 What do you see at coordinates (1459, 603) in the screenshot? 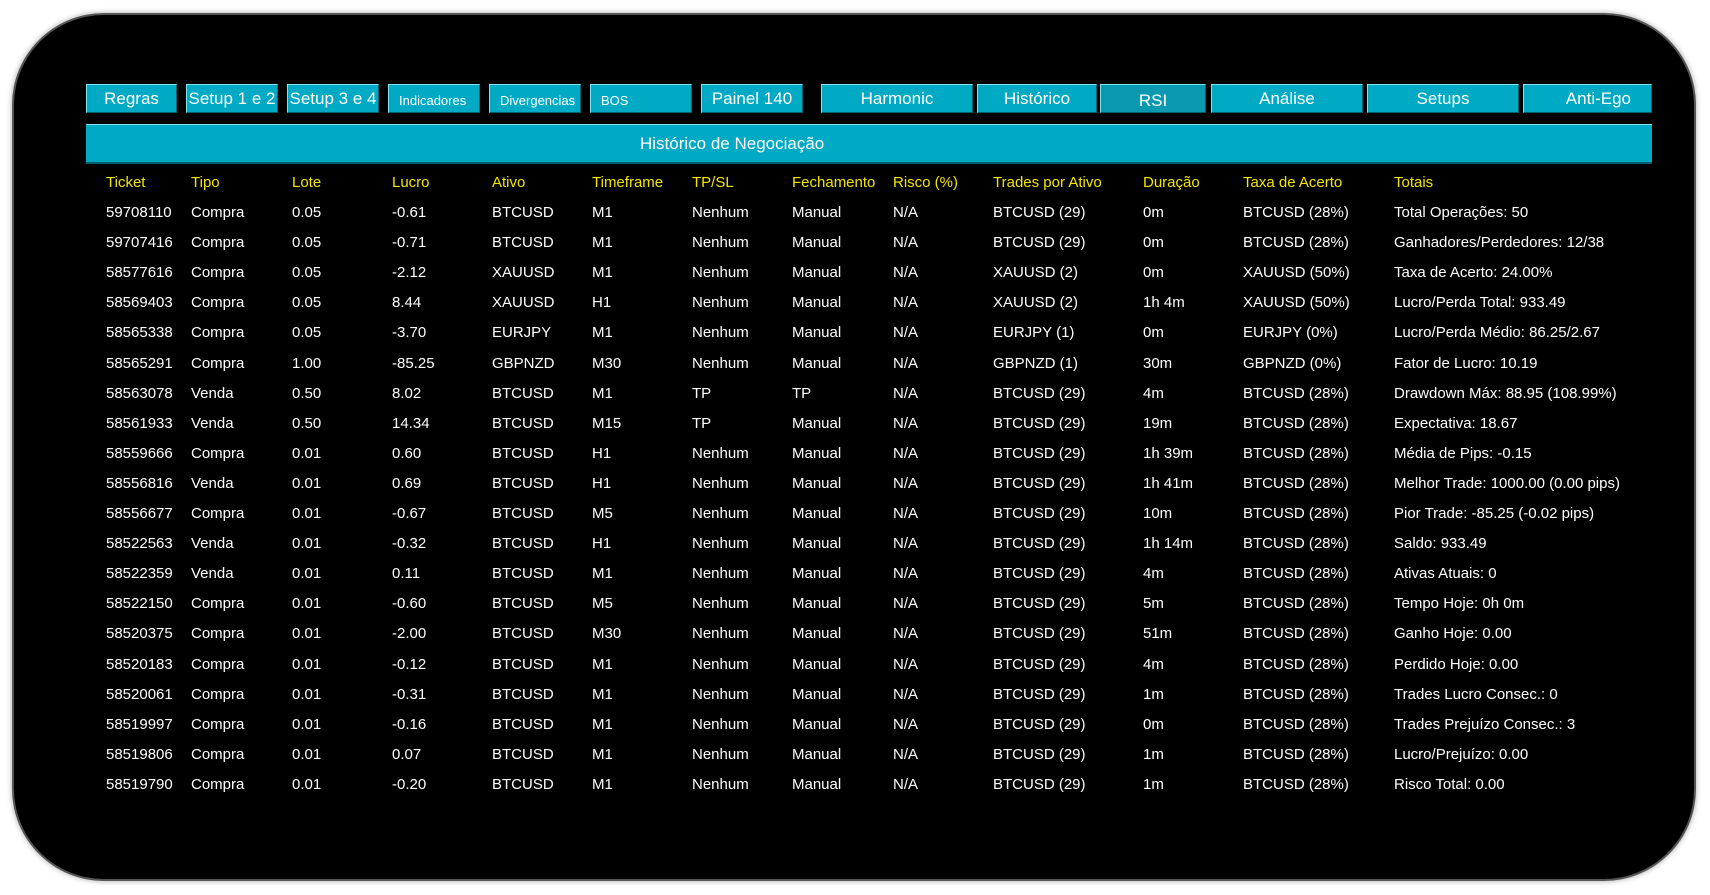
I see `totals-cell: Tempo Hoje: 0h 0m` at bounding box center [1459, 603].